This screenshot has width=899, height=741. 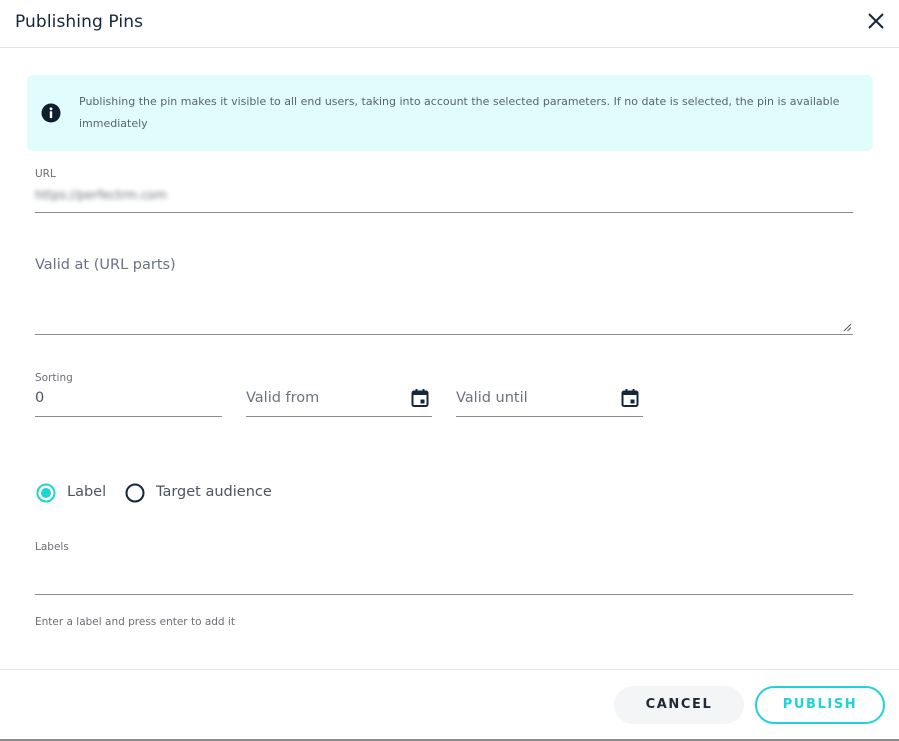 What do you see at coordinates (444, 295) in the screenshot?
I see `valid-at-textarea: Valid at (URL parts)` at bounding box center [444, 295].